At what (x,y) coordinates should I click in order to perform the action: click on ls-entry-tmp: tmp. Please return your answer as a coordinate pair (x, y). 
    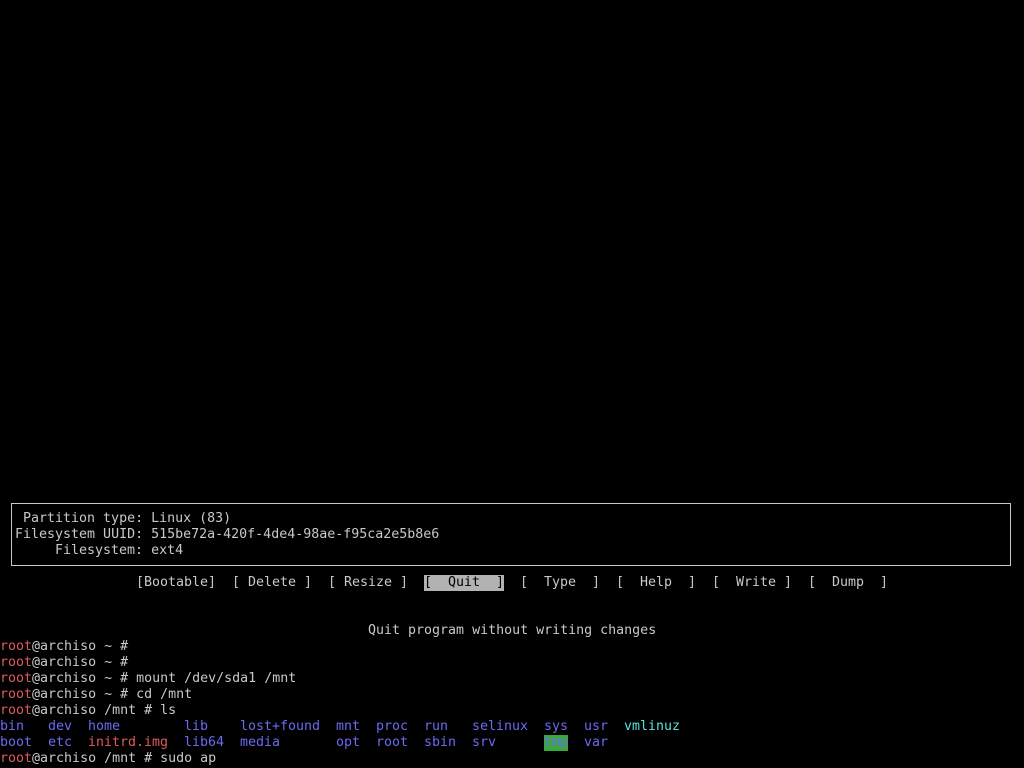
    Looking at the image, I should click on (556, 743).